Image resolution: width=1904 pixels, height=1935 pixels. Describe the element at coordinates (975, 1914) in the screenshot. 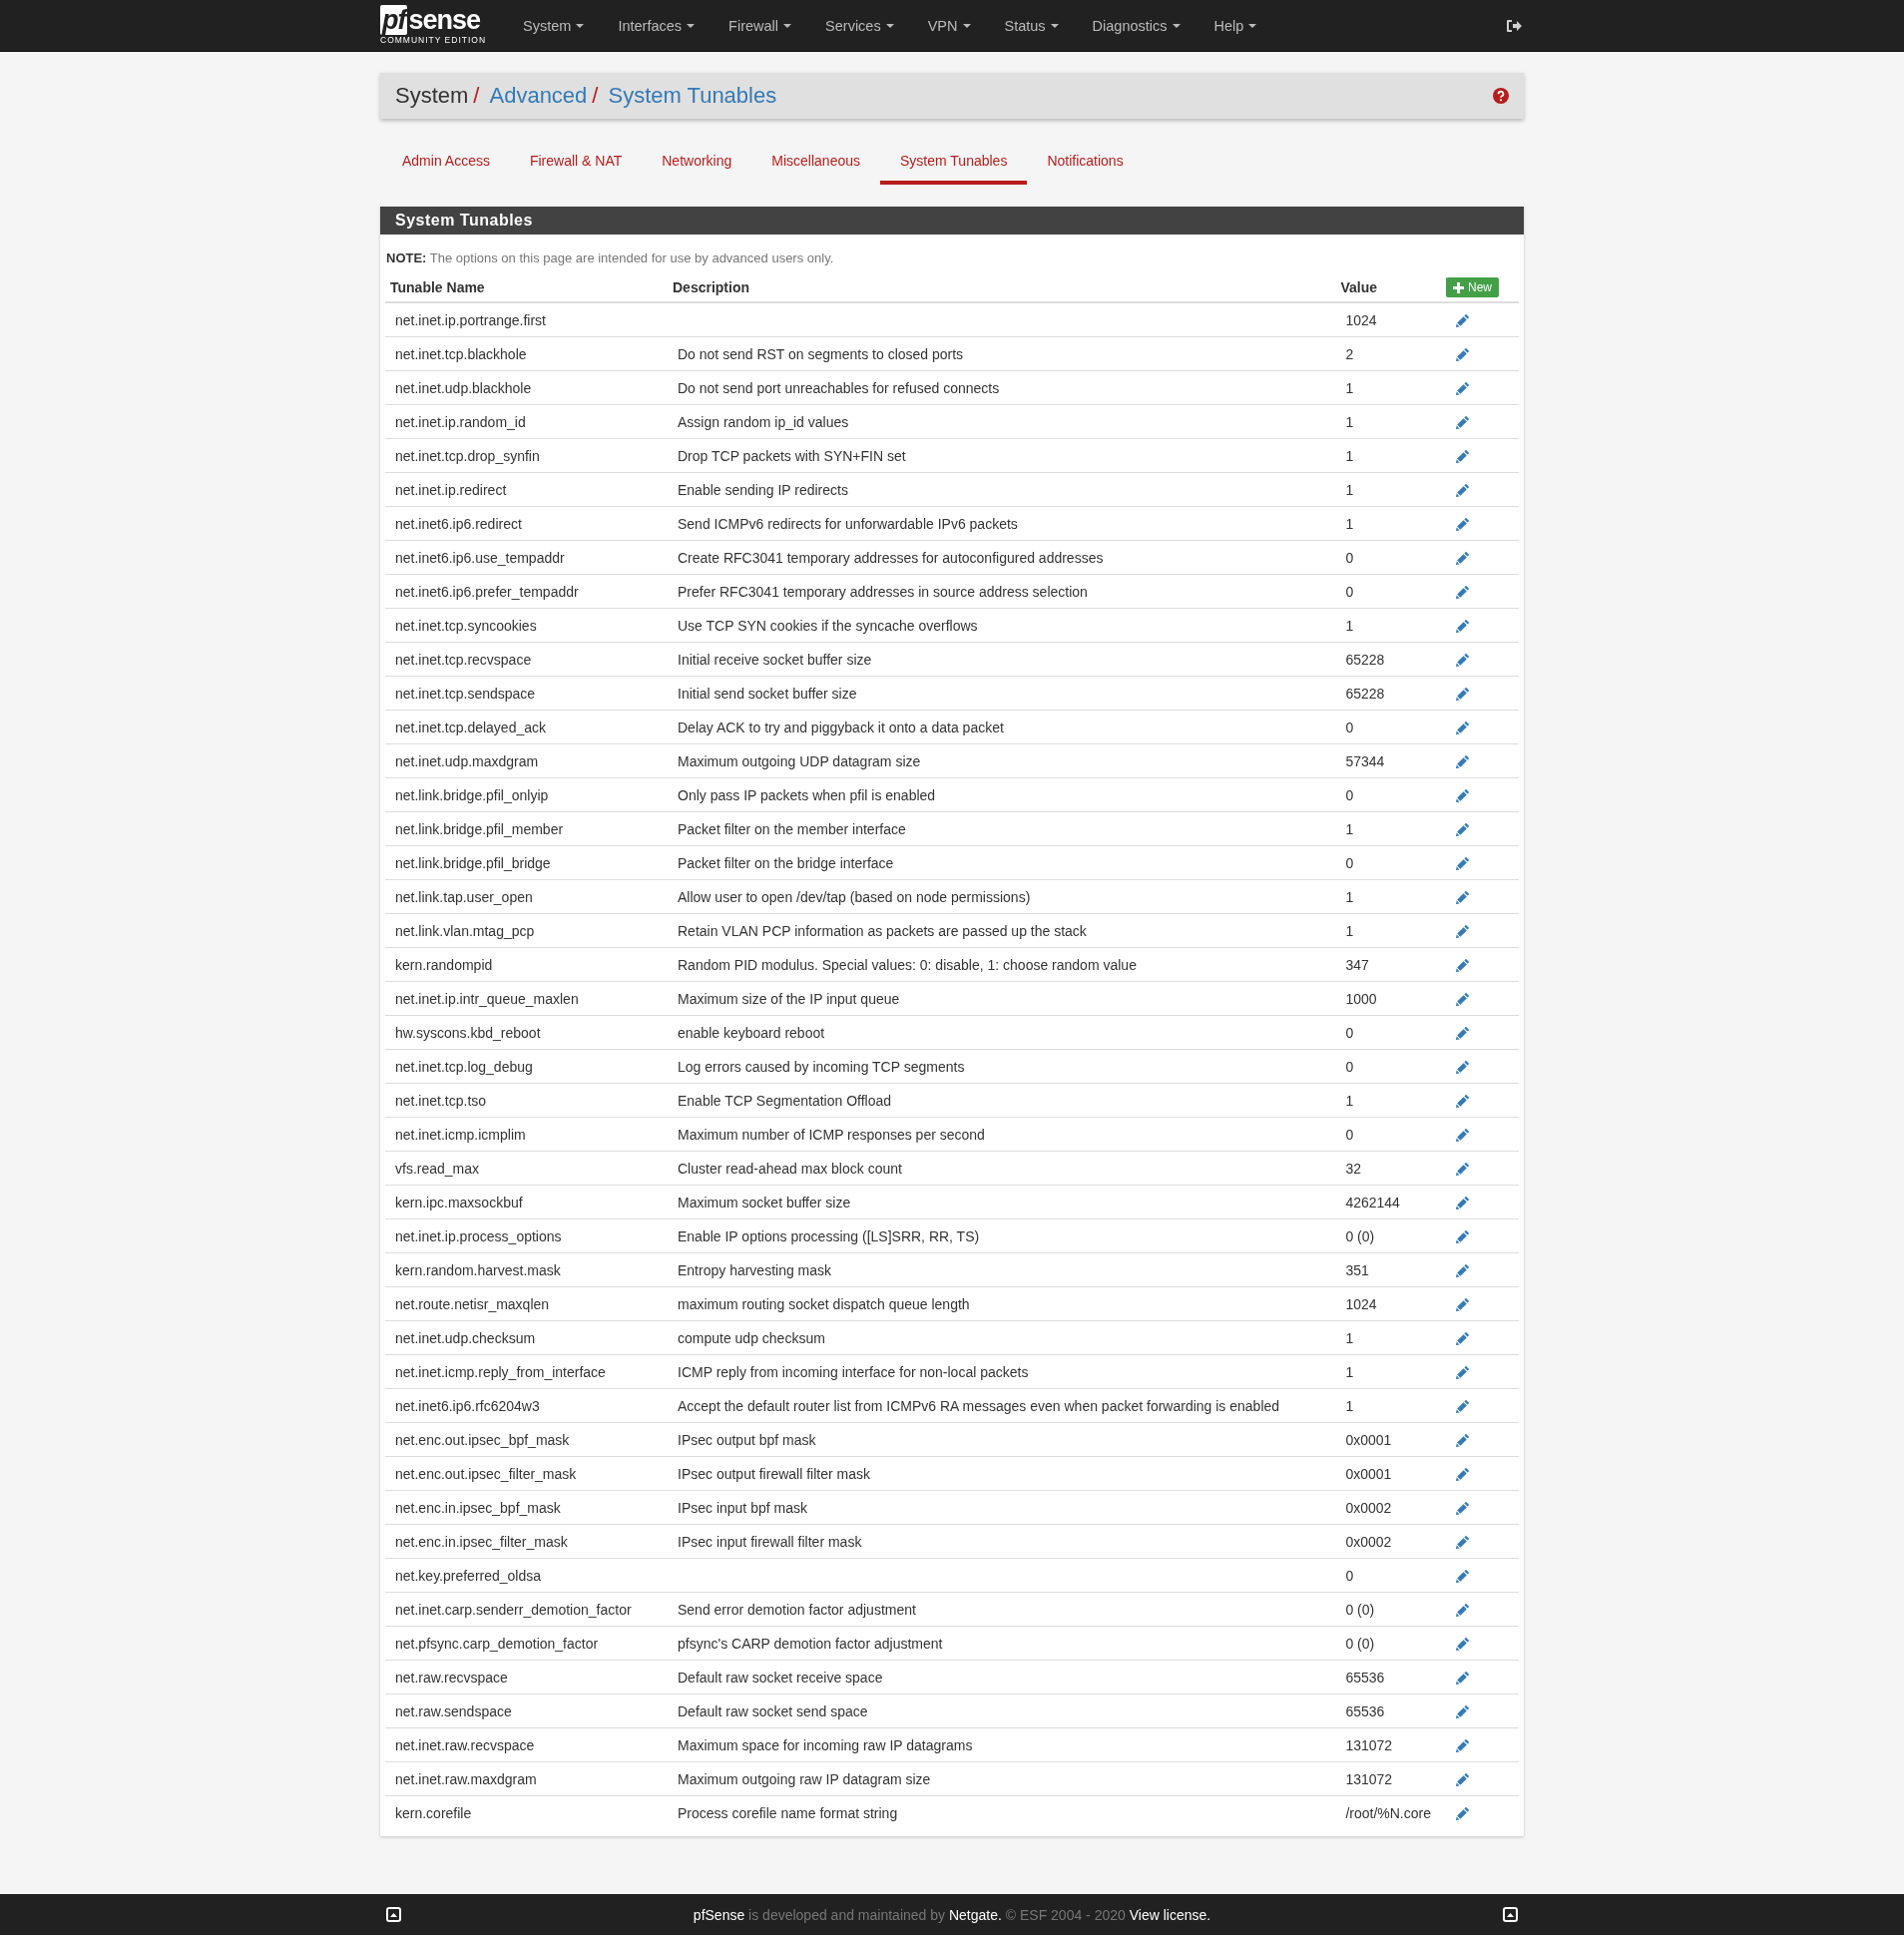

I see `footer-link: Netgate.` at that location.